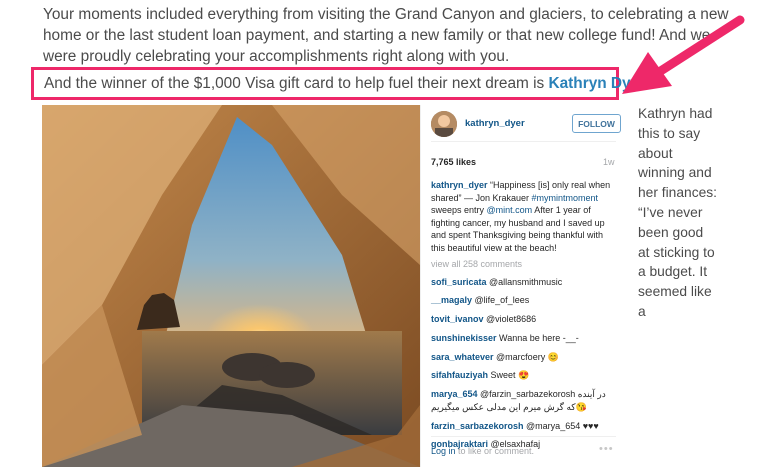  What do you see at coordinates (483, 451) in the screenshot?
I see `login-prompt: Log in to like or comment.` at bounding box center [483, 451].